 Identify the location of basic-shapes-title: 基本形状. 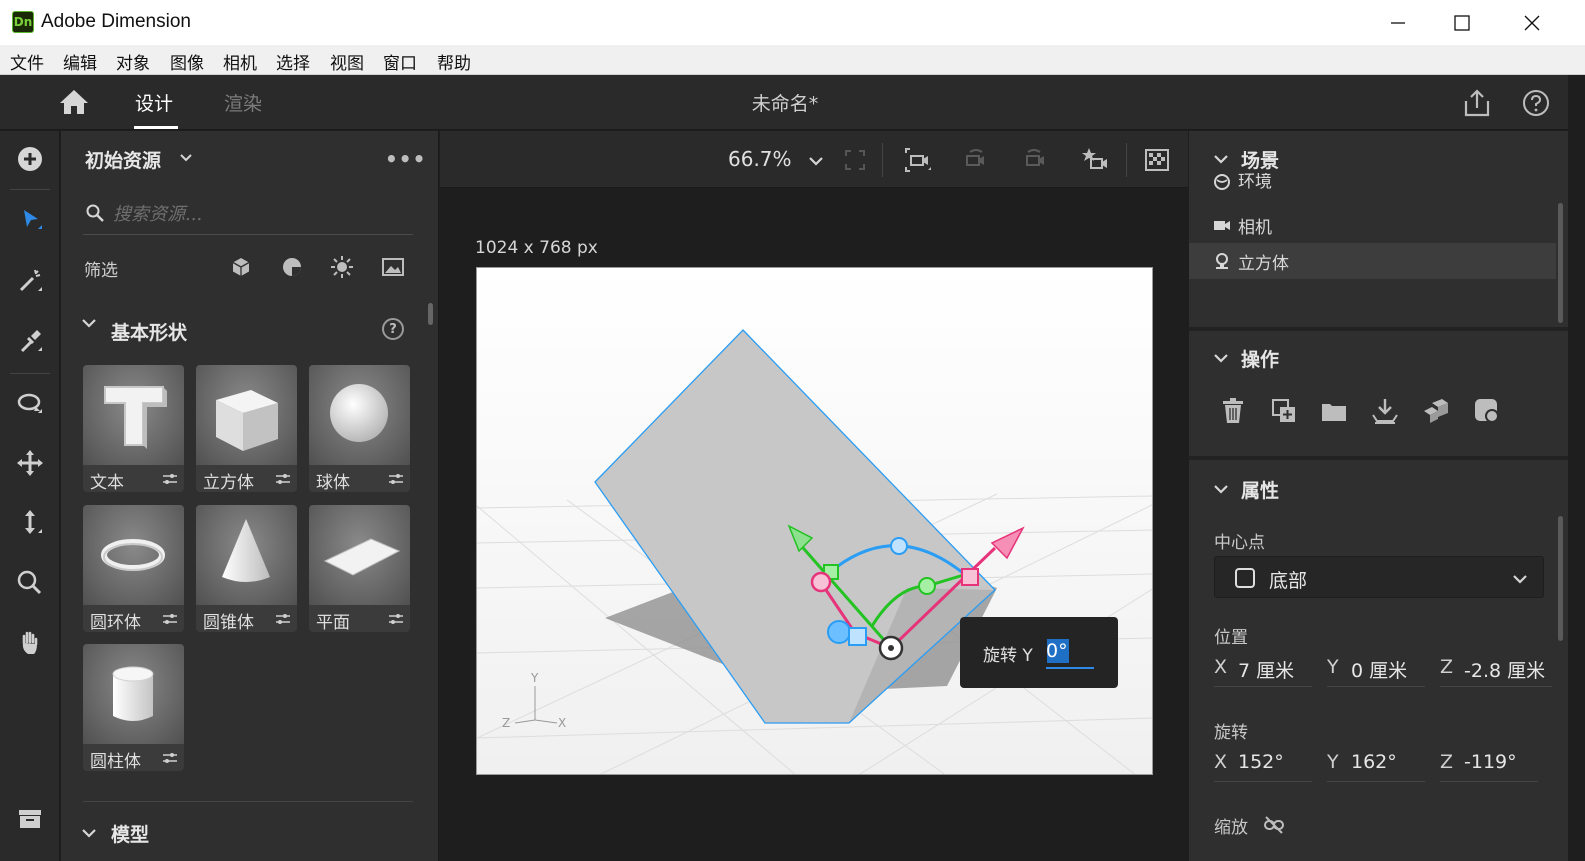
(149, 331).